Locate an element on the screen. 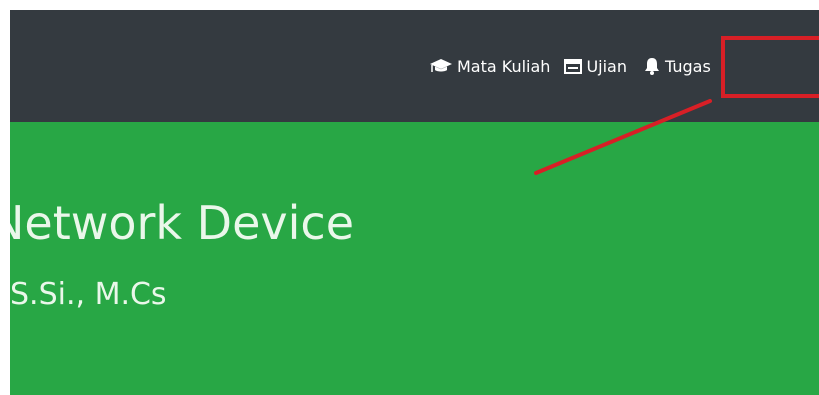  graduation-cap-icon is located at coordinates (441, 66).